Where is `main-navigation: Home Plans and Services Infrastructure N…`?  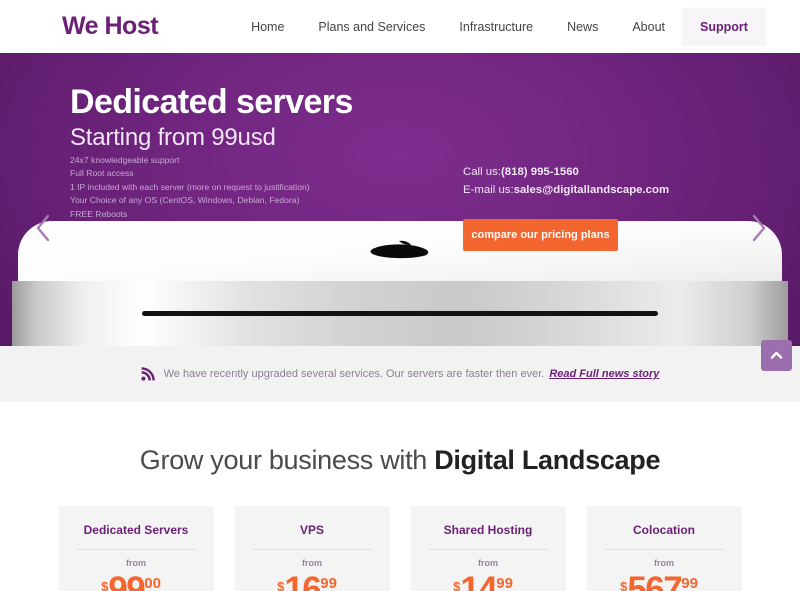 main-navigation: Home Plans and Services Infrastructure N… is located at coordinates (500, 26).